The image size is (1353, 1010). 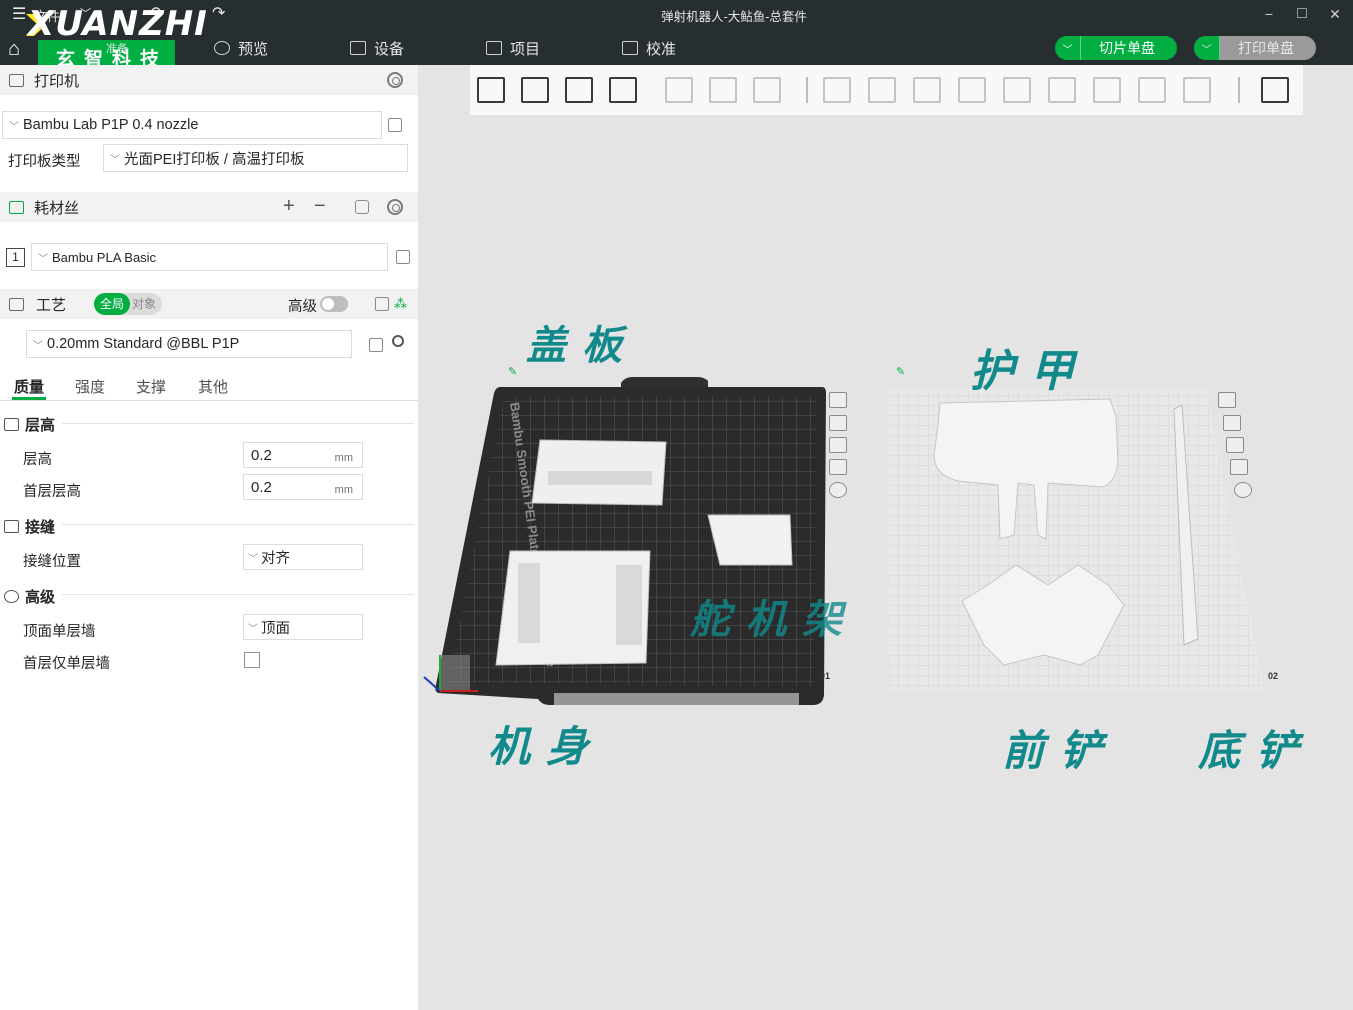 I want to click on advanced-switch, so click(x=334, y=304).